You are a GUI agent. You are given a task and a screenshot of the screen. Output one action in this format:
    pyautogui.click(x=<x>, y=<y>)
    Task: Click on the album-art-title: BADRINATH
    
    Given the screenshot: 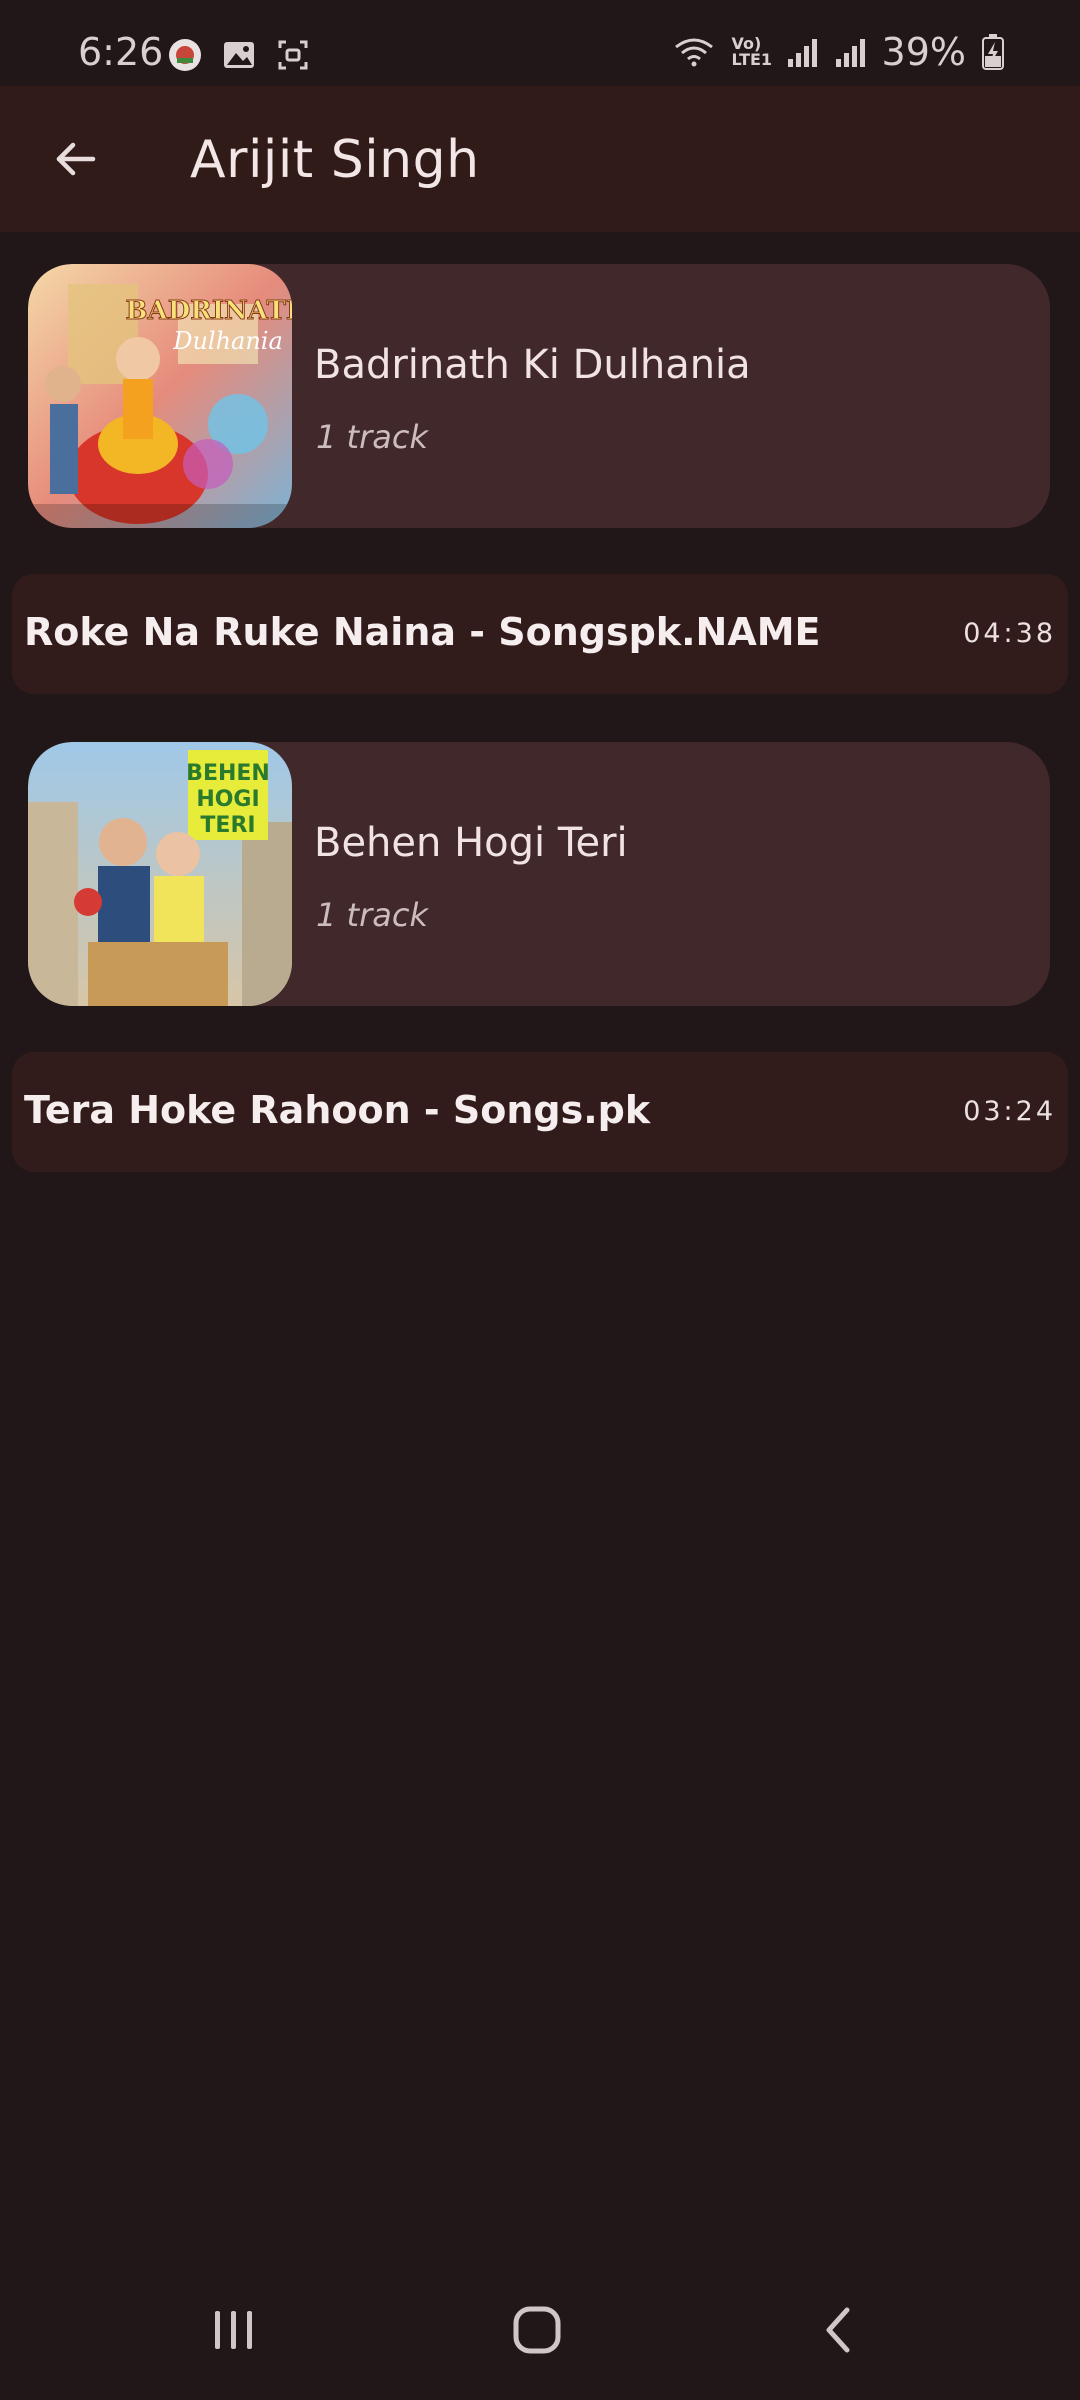 What is the action you would take?
    pyautogui.click(x=209, y=311)
    